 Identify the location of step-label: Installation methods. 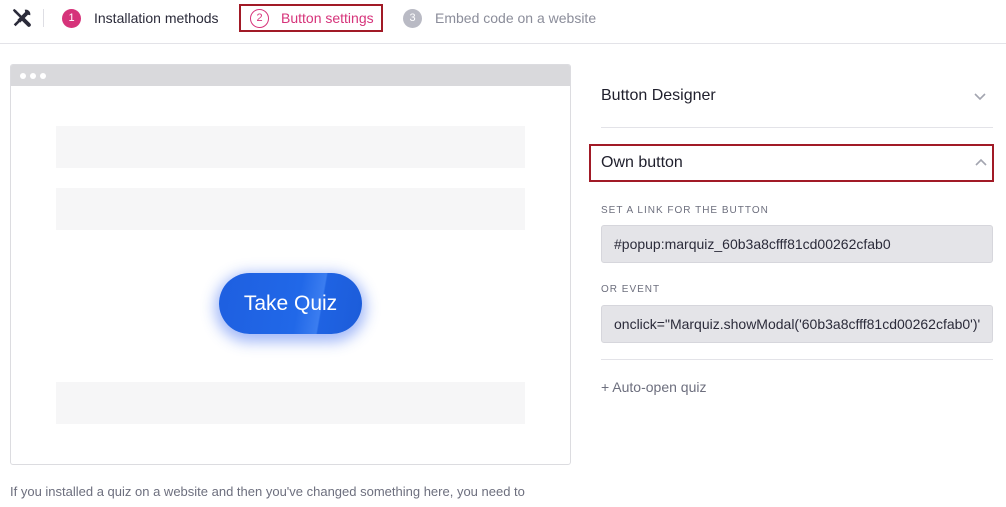
(156, 18).